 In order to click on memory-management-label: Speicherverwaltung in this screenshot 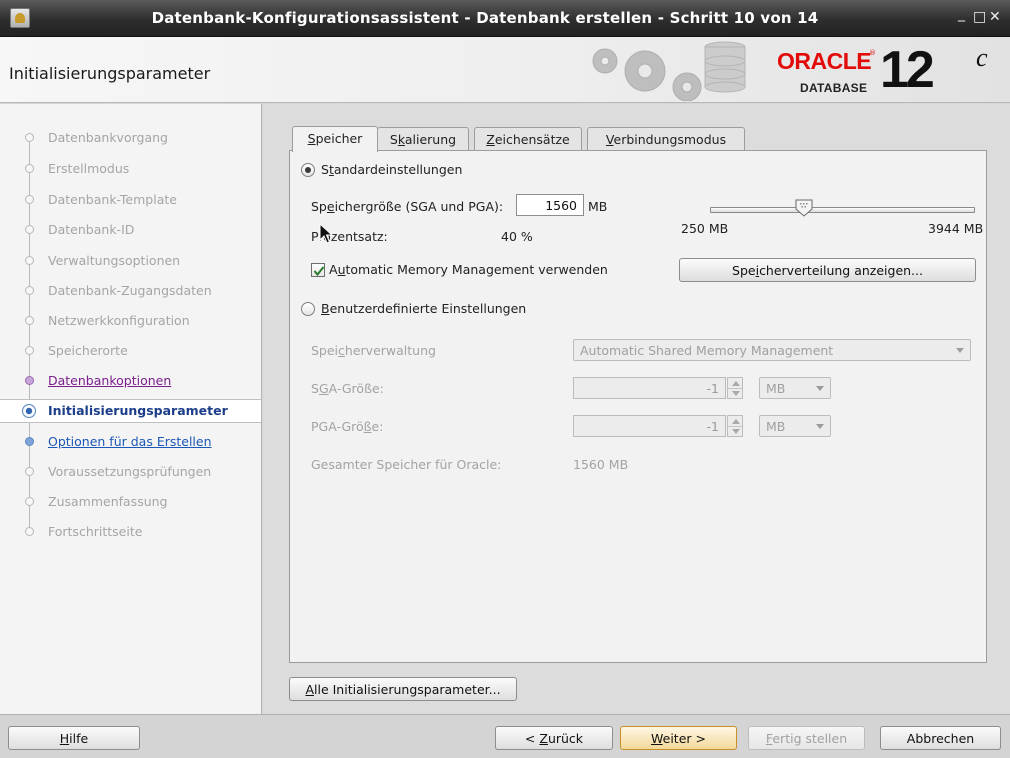, I will do `click(373, 350)`.